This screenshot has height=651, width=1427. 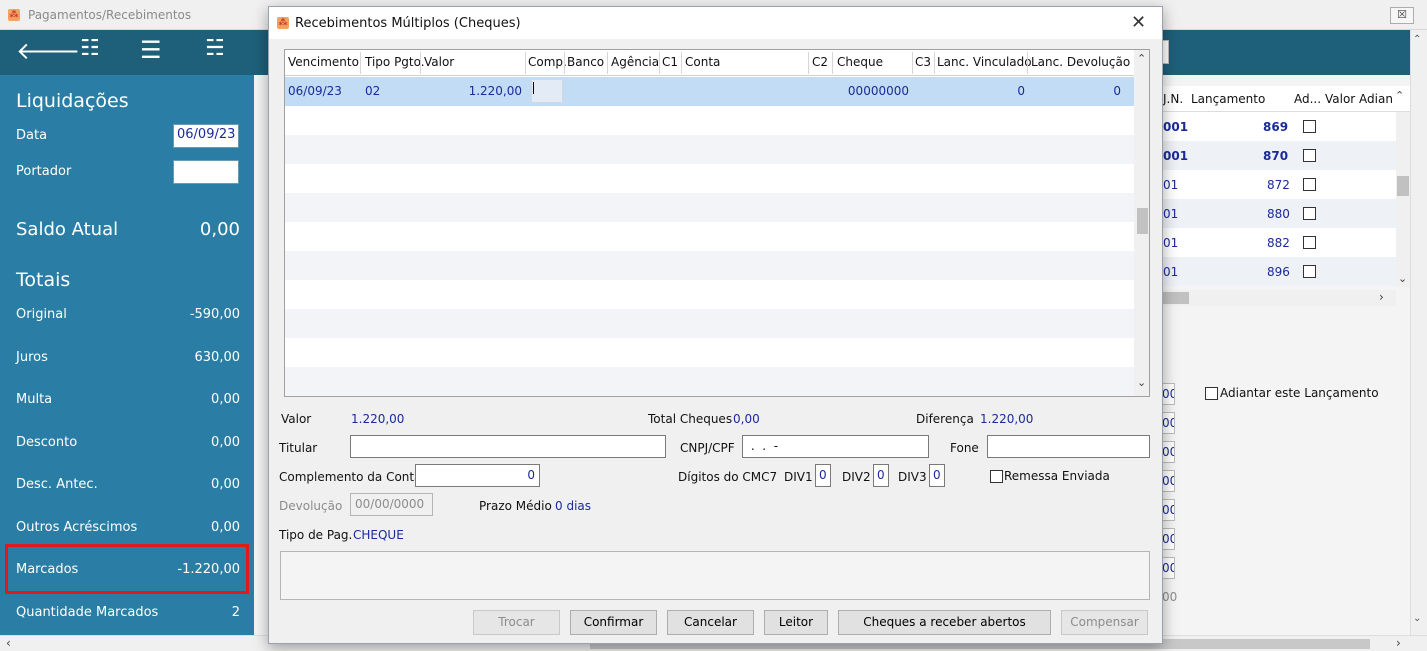 What do you see at coordinates (1211, 393) in the screenshot?
I see `adiantar-checkbox` at bounding box center [1211, 393].